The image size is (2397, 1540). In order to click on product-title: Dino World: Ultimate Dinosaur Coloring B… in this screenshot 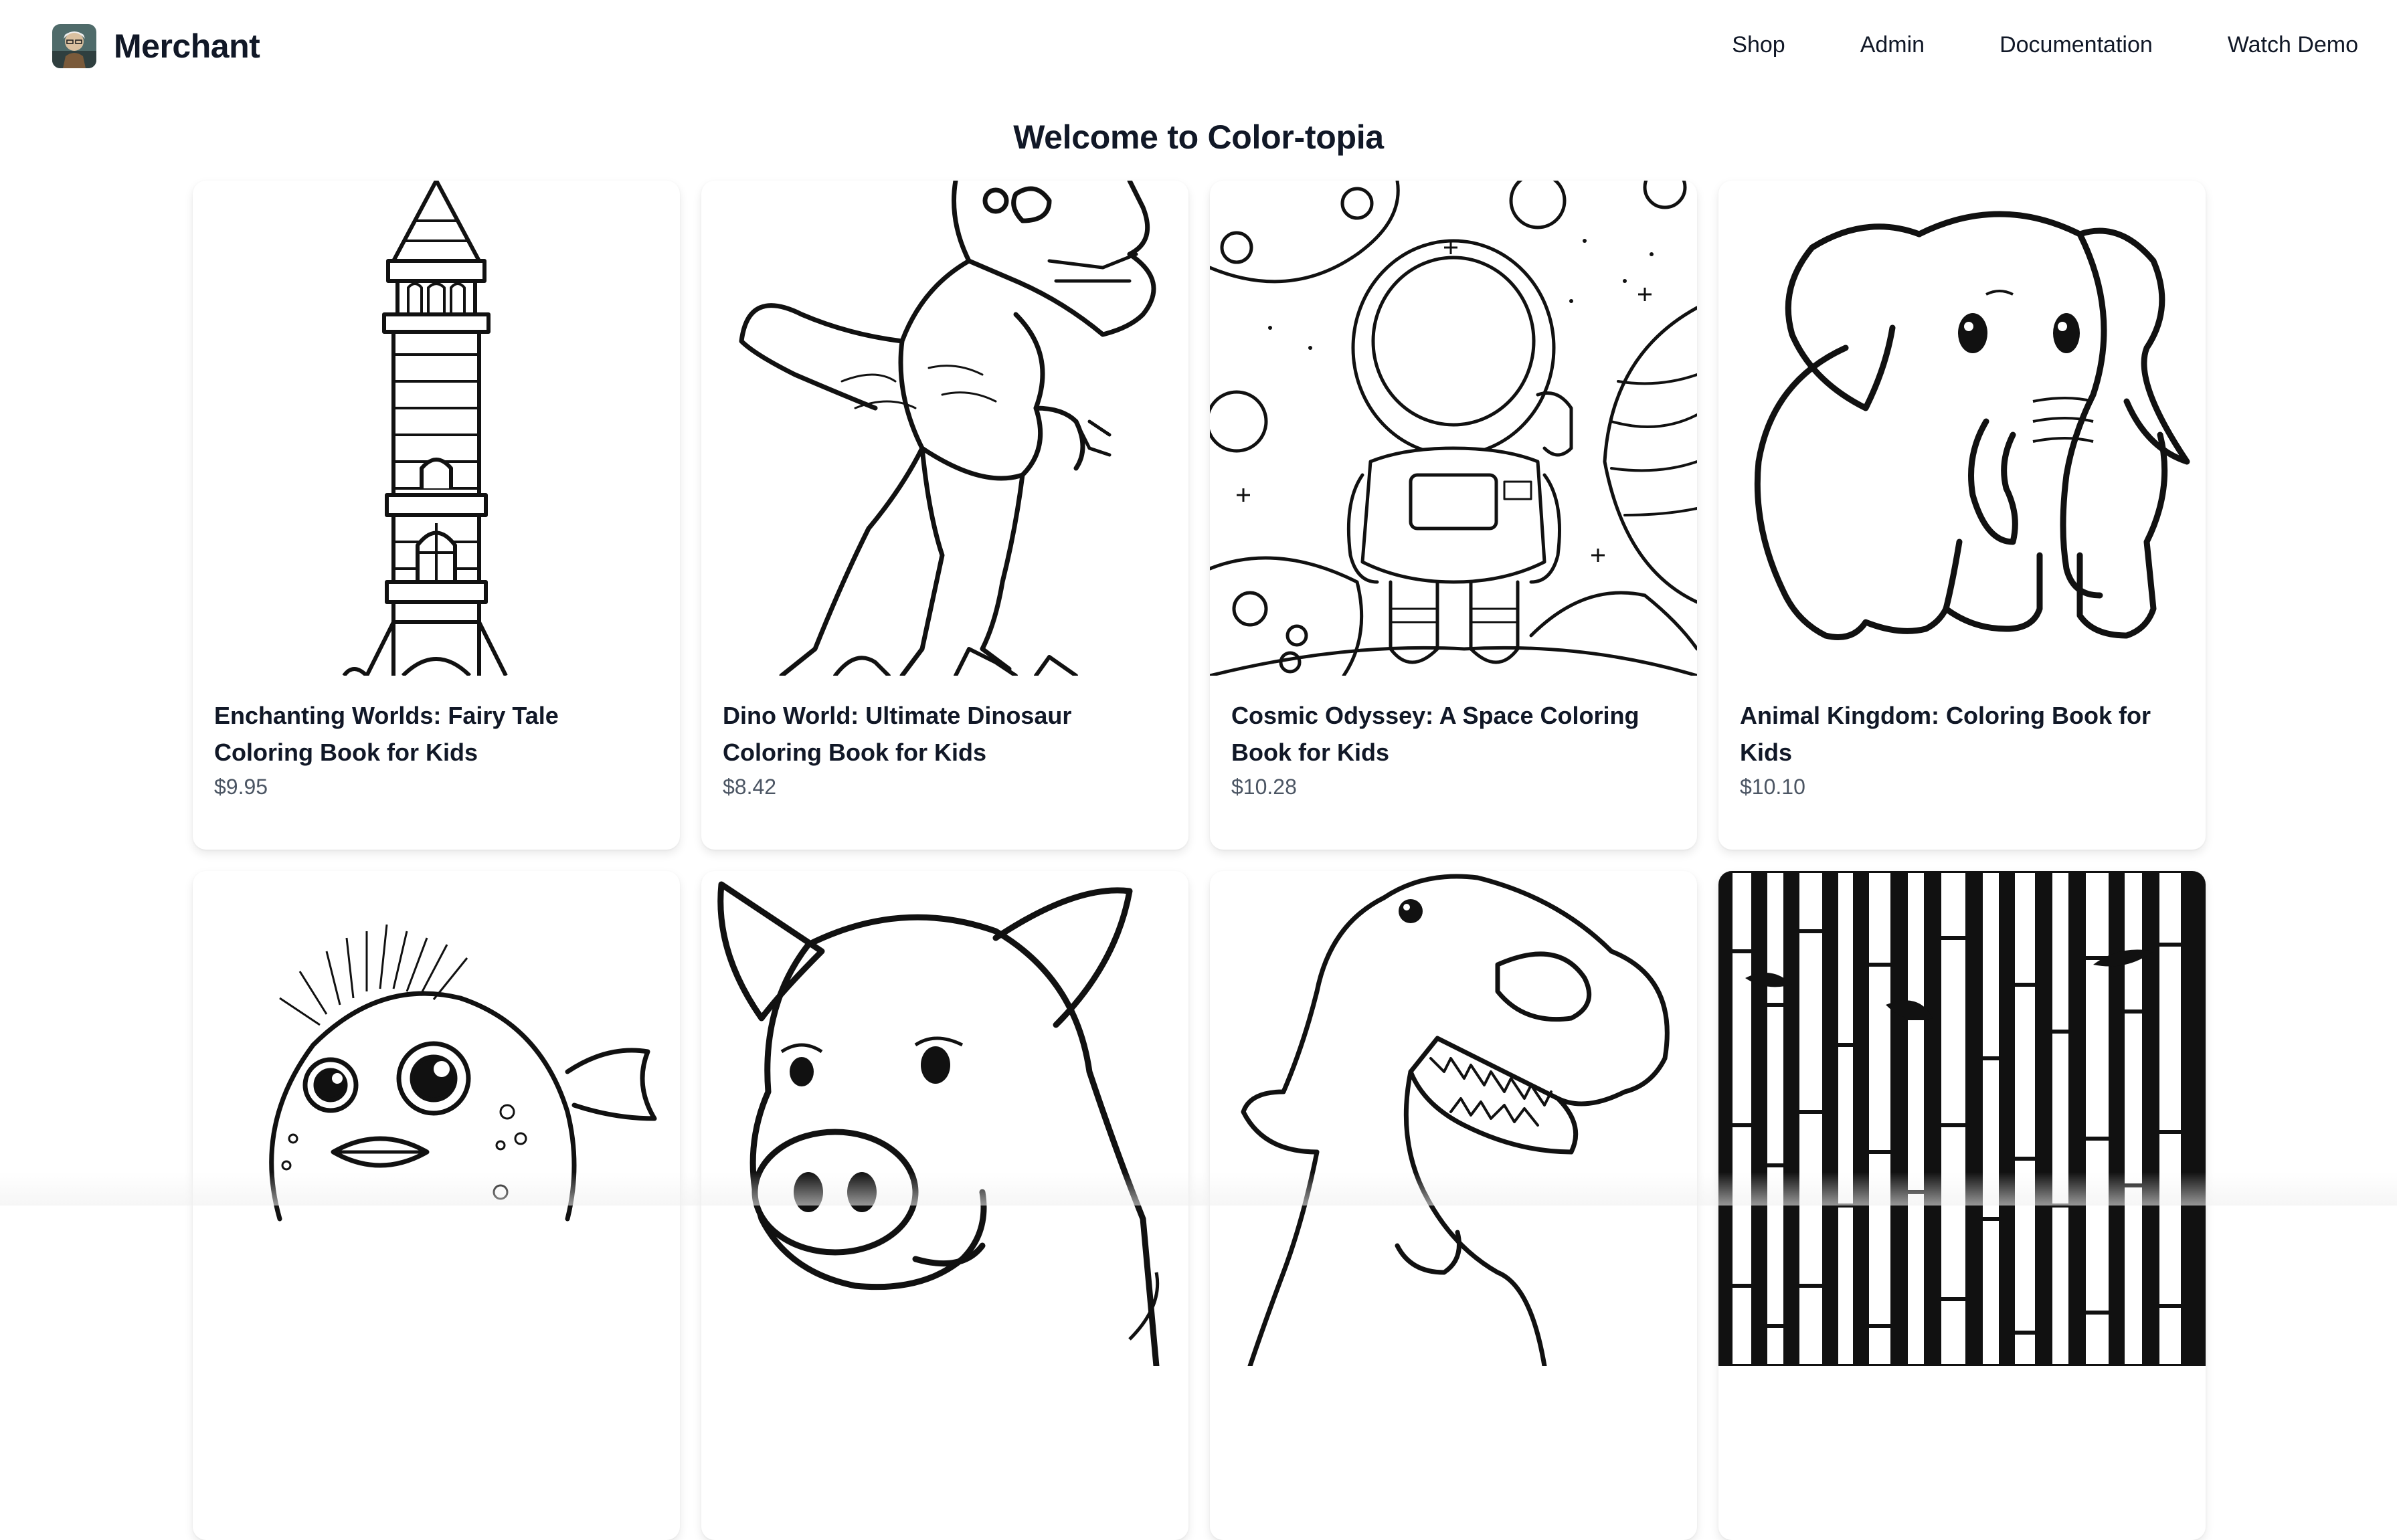, I will do `click(945, 734)`.